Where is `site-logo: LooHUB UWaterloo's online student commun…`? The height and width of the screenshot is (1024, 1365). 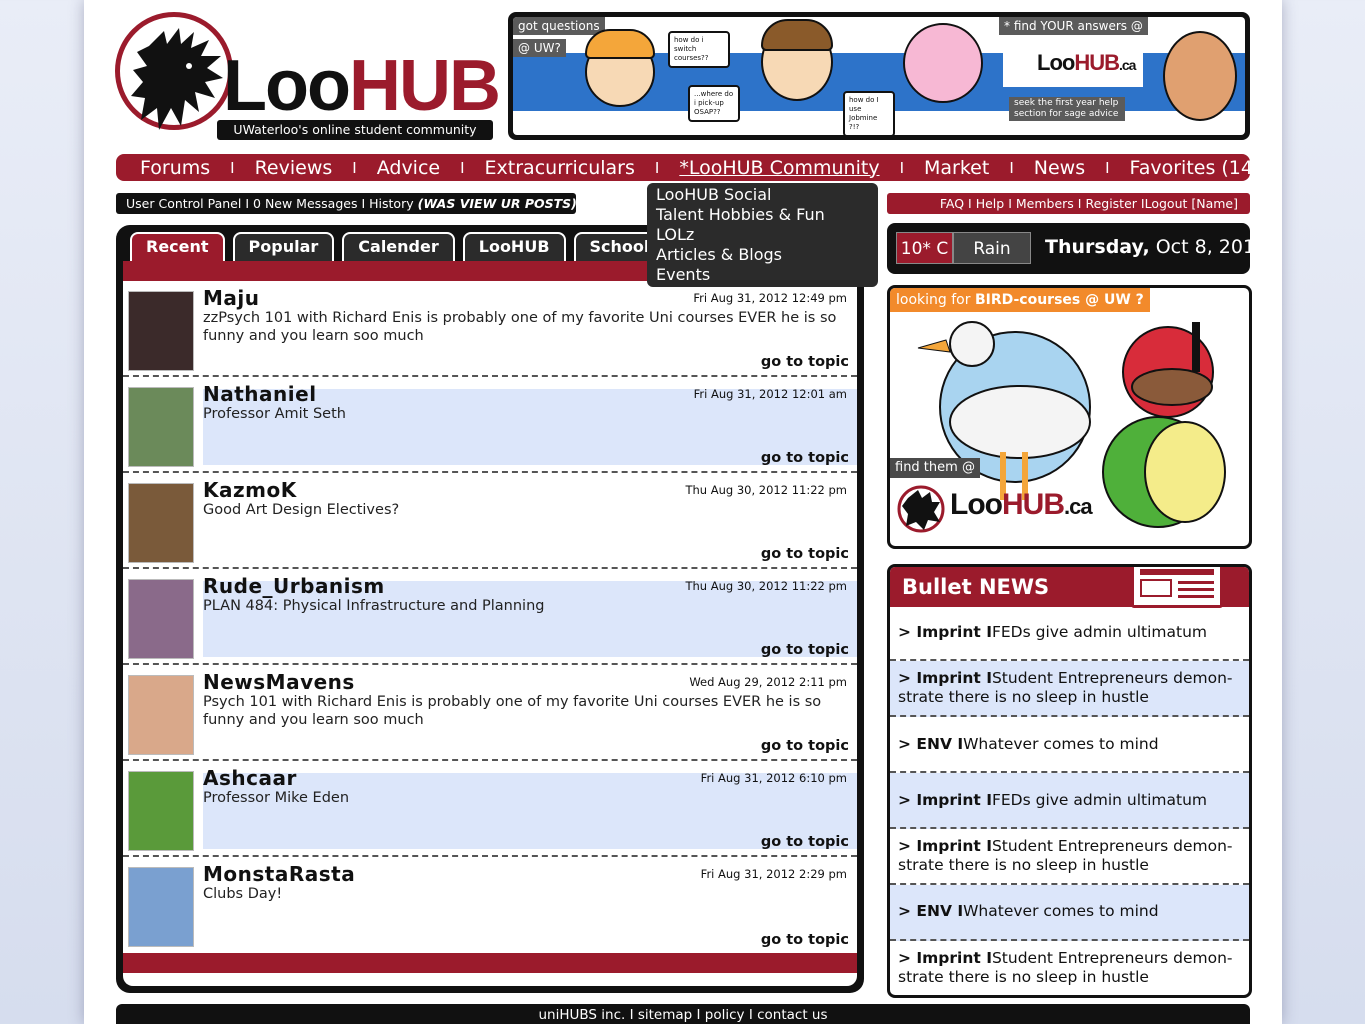
site-logo: LooHUB UWaterloo's online student commun… is located at coordinates (308, 77).